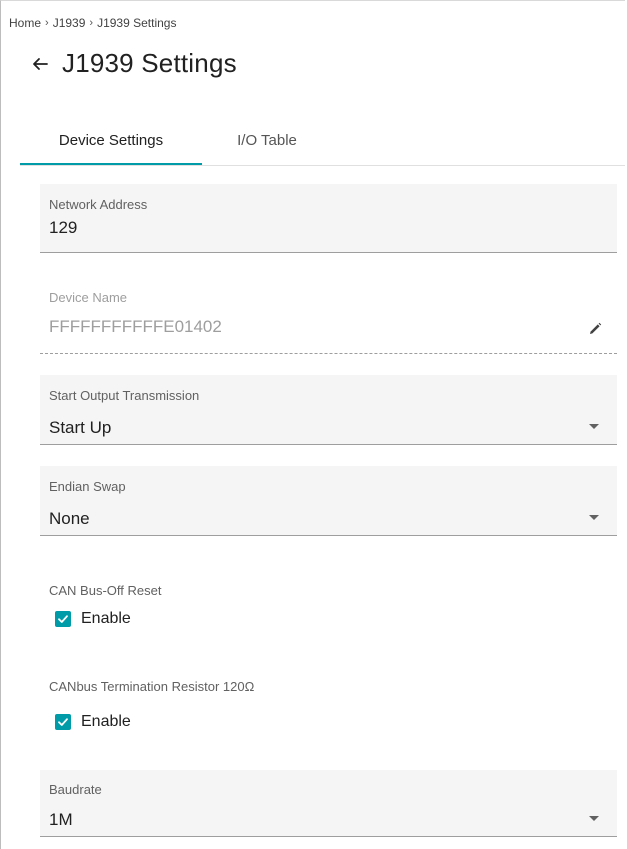  What do you see at coordinates (135, 326) in the screenshot?
I see `device-name-value: FFFFFFFFFFFE01402` at bounding box center [135, 326].